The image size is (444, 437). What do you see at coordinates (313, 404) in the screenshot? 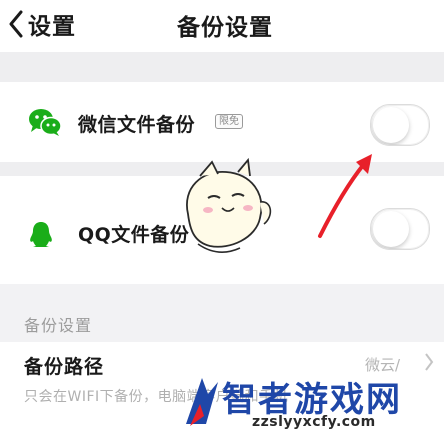
I see `site-watermark: 智者游戏网 zzslyyxcfy.com` at bounding box center [313, 404].